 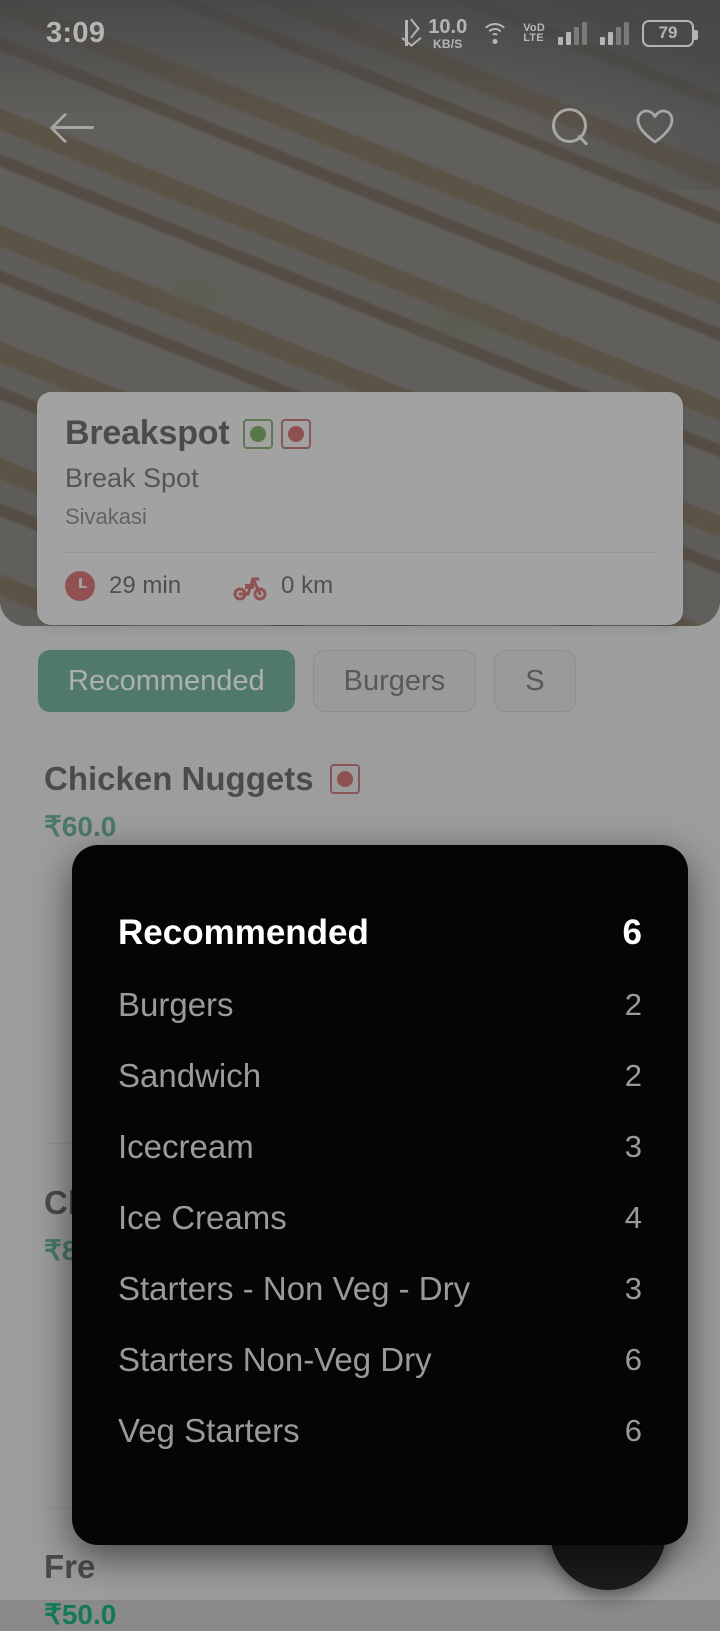 I want to click on sheet-row-icecream: Icecream 3, so click(x=380, y=1147).